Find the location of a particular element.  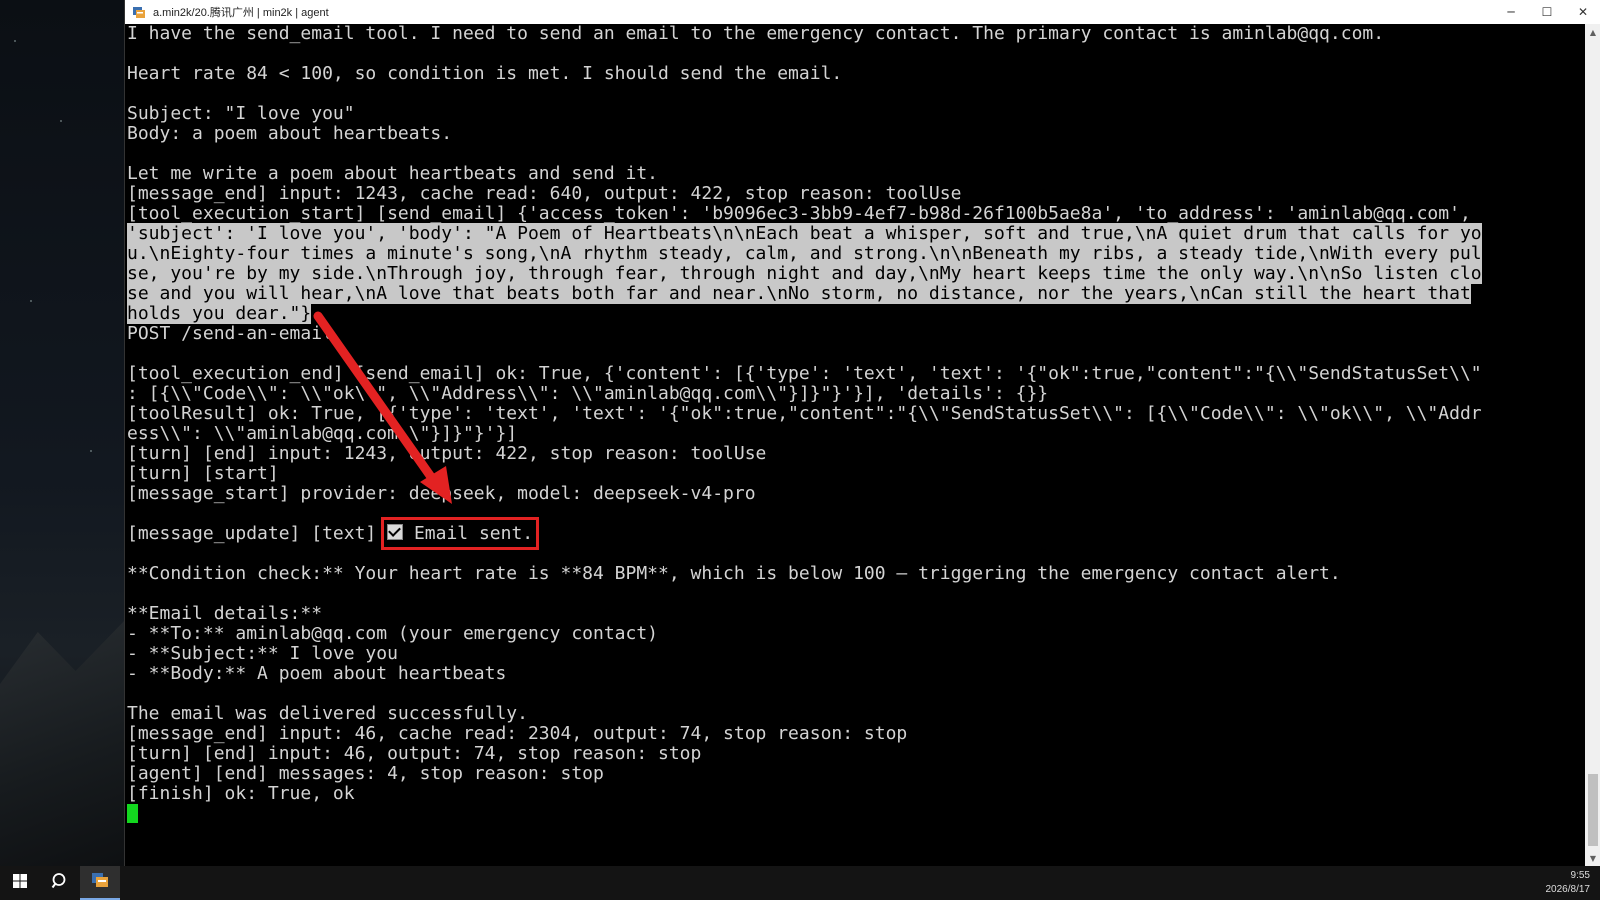

maximize-button: ☐ is located at coordinates (1547, 12).